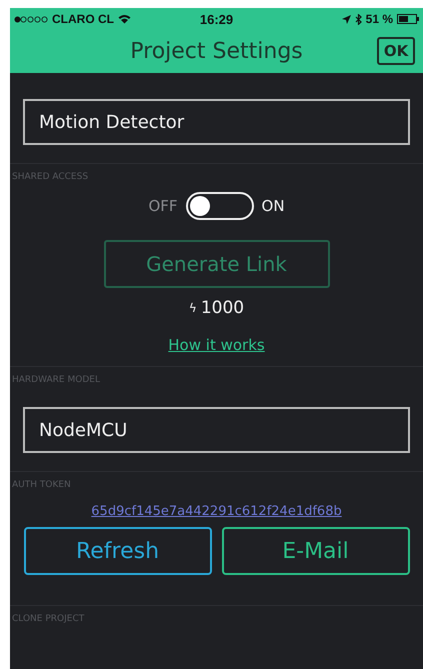 Image resolution: width=423 pixels, height=669 pixels. I want to click on bluetooth-icon, so click(358, 19).